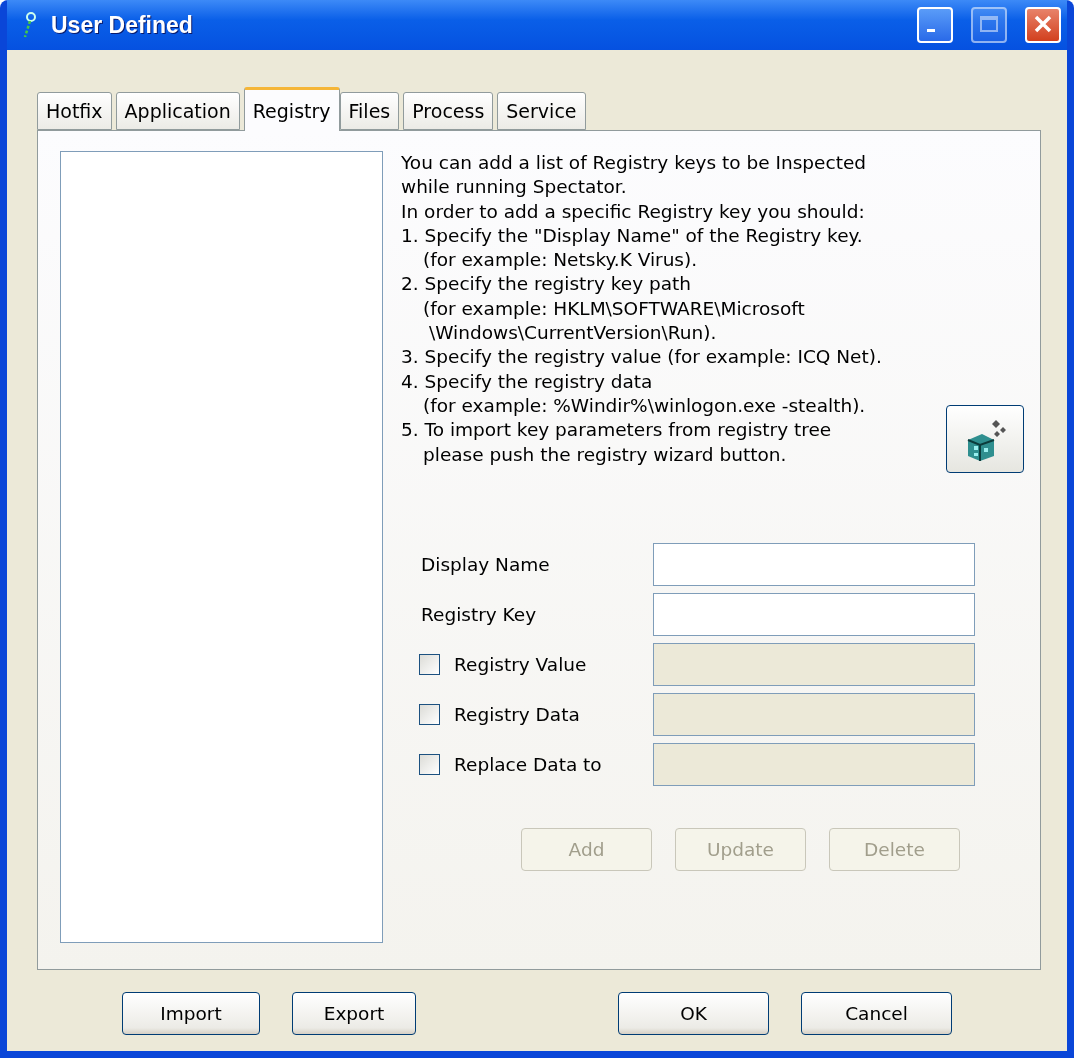 This screenshot has height=1058, width=1074. I want to click on instruction-line: (for example: %Windir%\winlogon.exe -stealth)., so click(644, 405).